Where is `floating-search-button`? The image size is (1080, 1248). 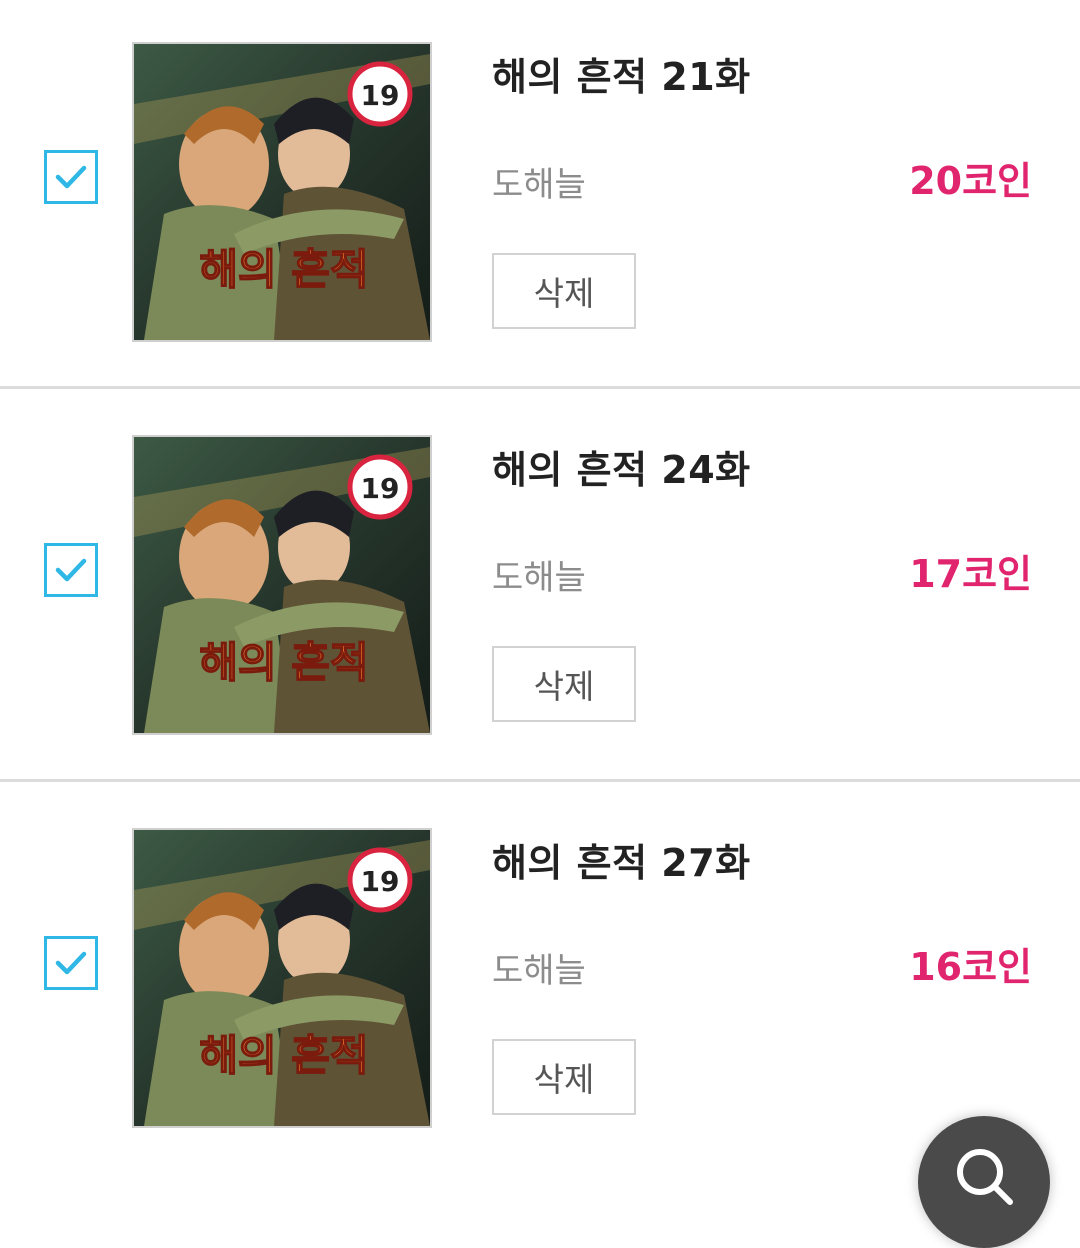
floating-search-button is located at coordinates (984, 1182).